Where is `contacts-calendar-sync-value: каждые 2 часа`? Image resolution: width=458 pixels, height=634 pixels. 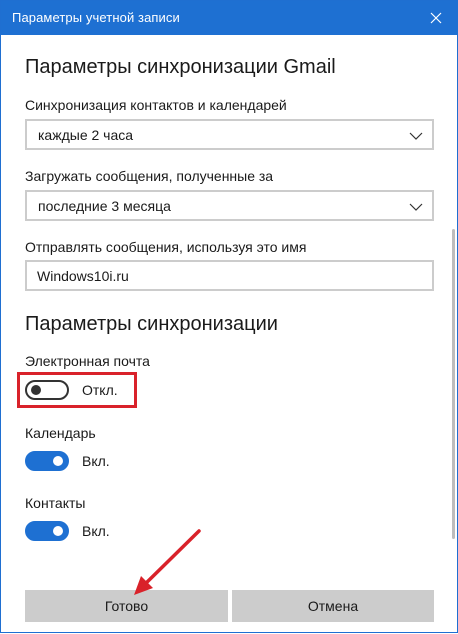 contacts-calendar-sync-value: каждые 2 часа is located at coordinates (86, 135).